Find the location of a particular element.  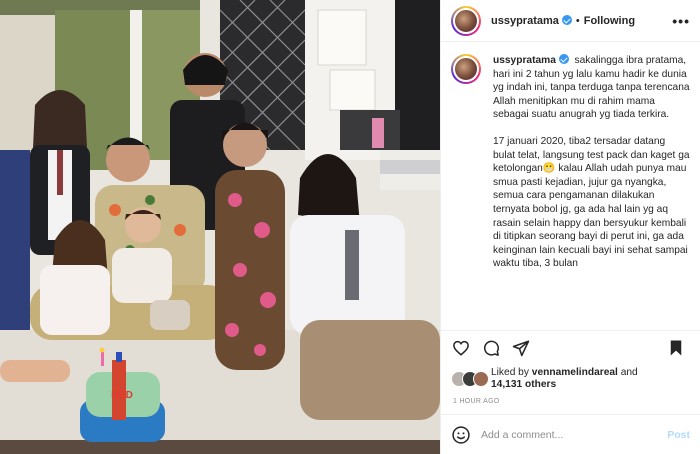

caption-username: ussypratama is located at coordinates (531, 60).